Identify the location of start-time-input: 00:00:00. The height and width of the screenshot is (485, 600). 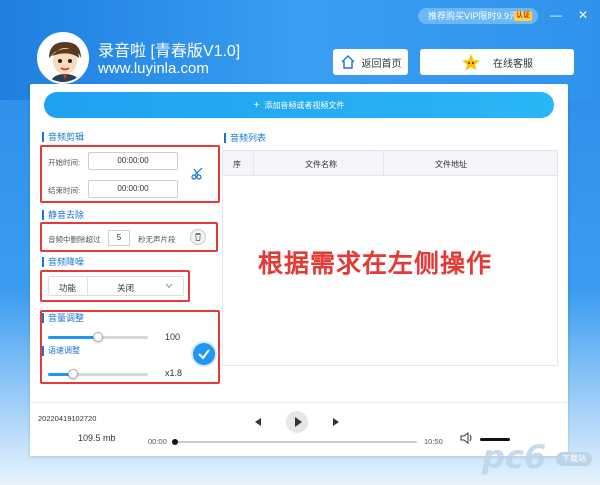
(133, 161).